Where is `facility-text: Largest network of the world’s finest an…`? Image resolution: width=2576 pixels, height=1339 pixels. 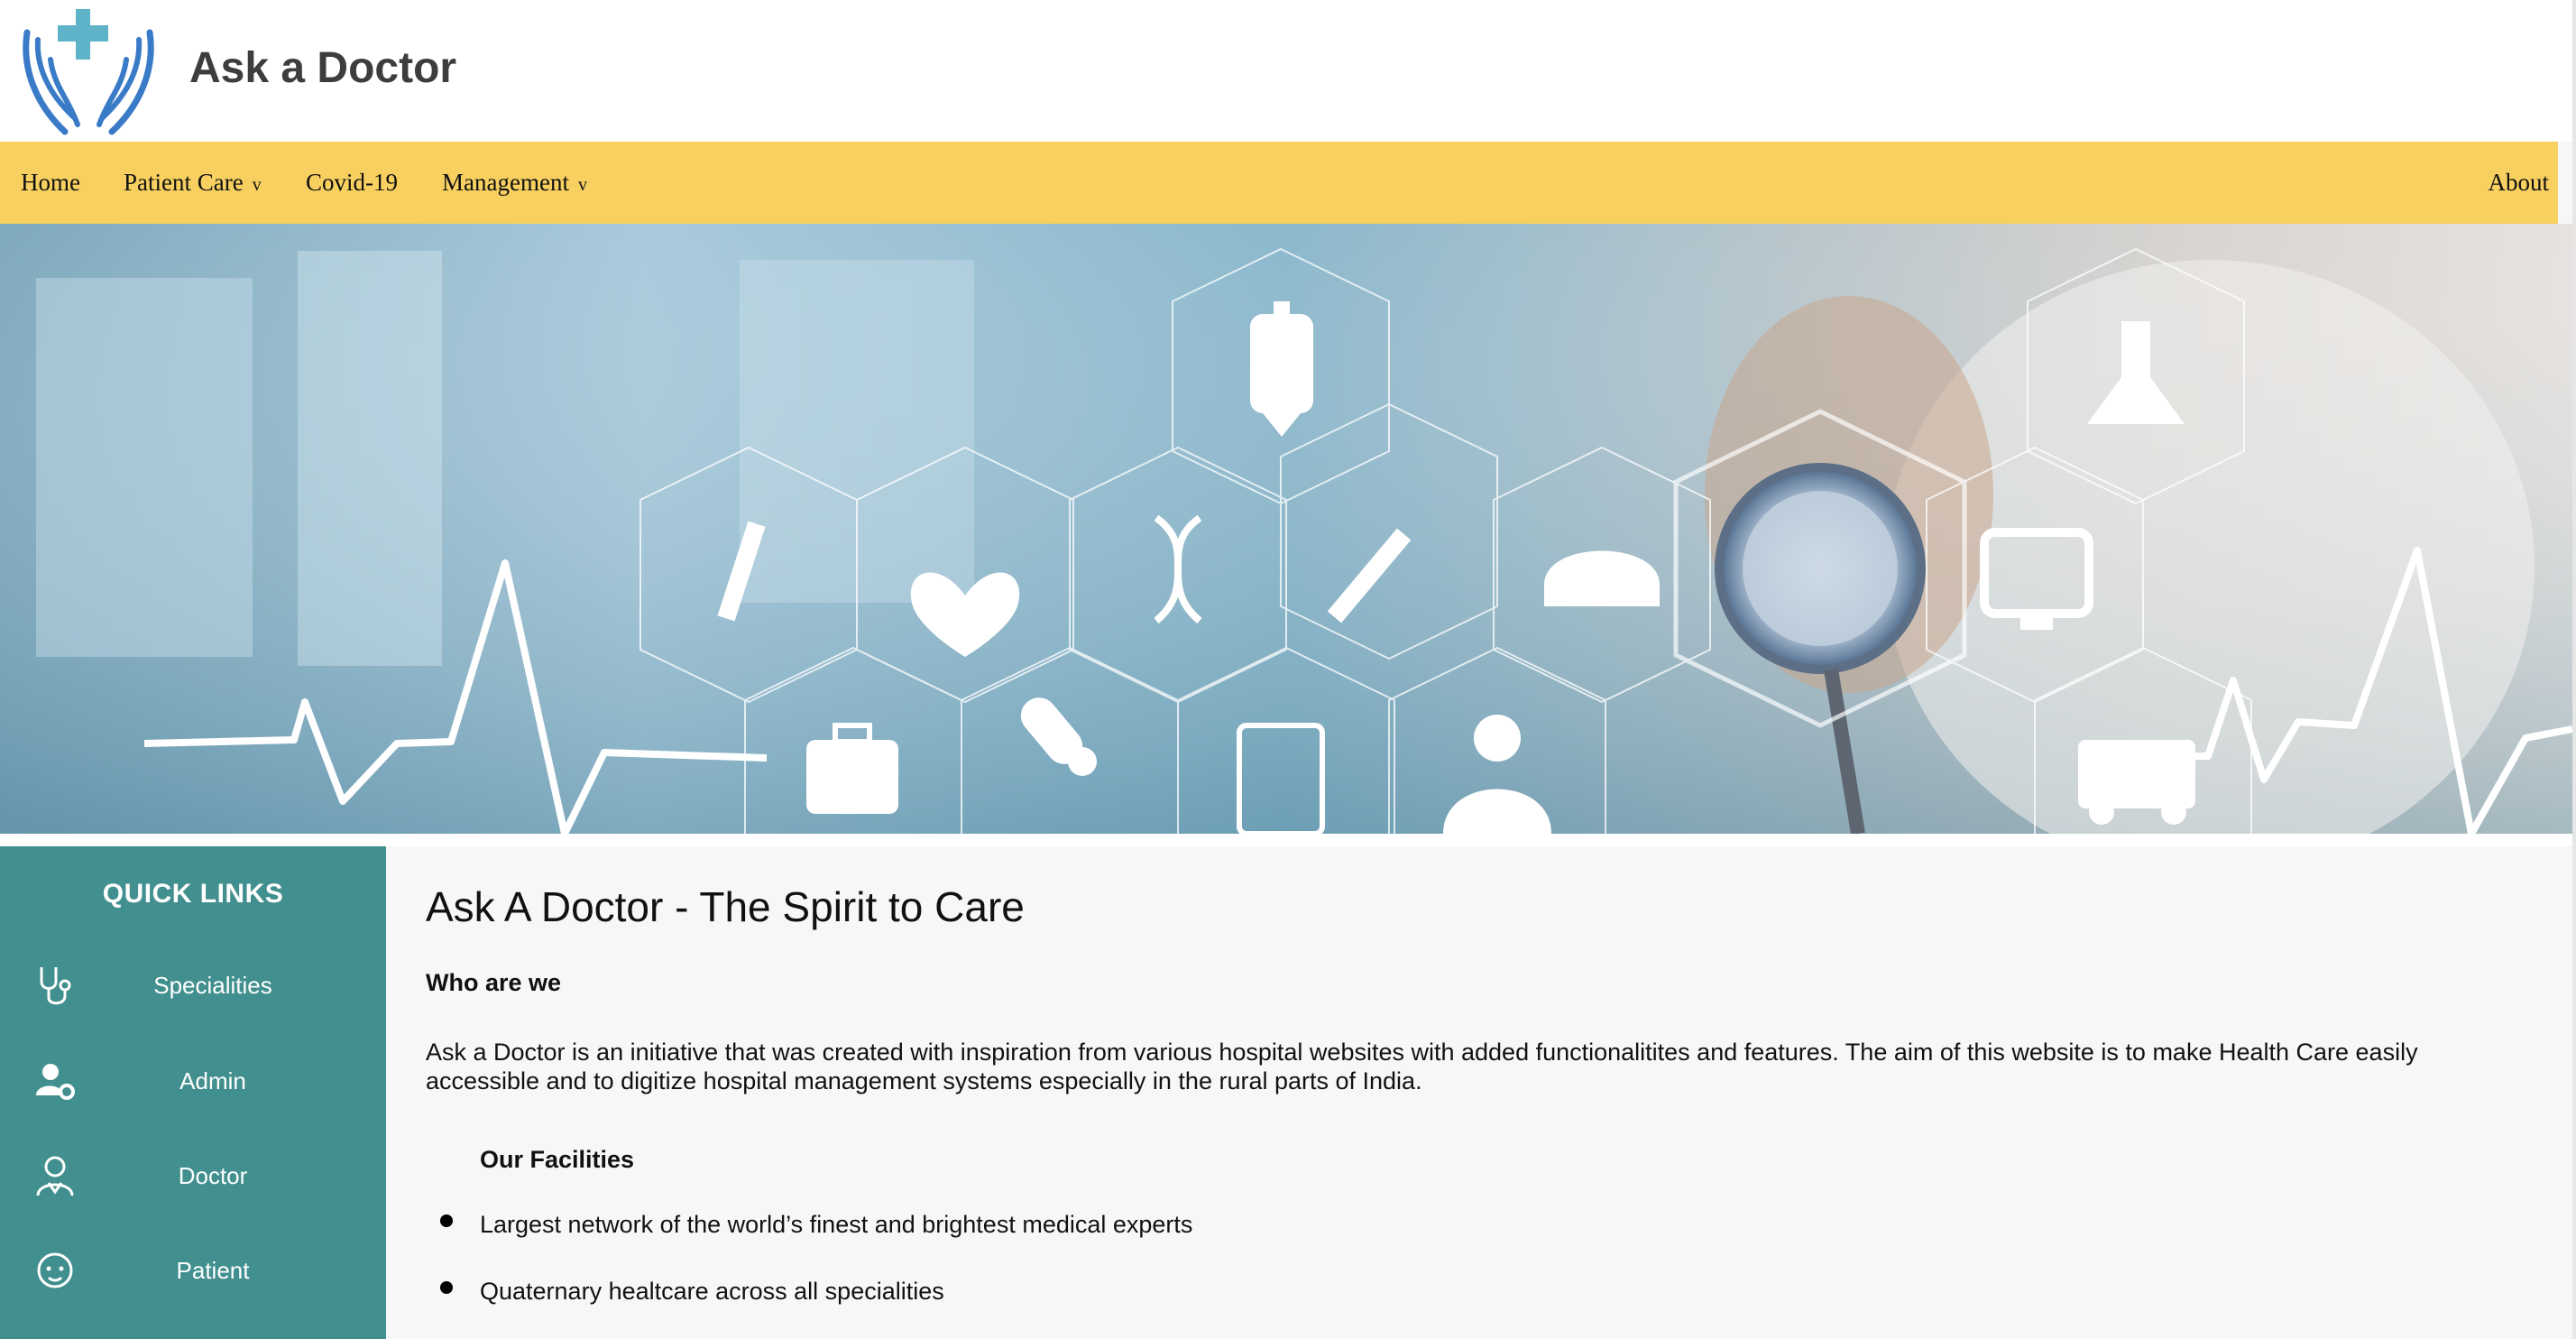 facility-text: Largest network of the world’s finest an… is located at coordinates (836, 1224).